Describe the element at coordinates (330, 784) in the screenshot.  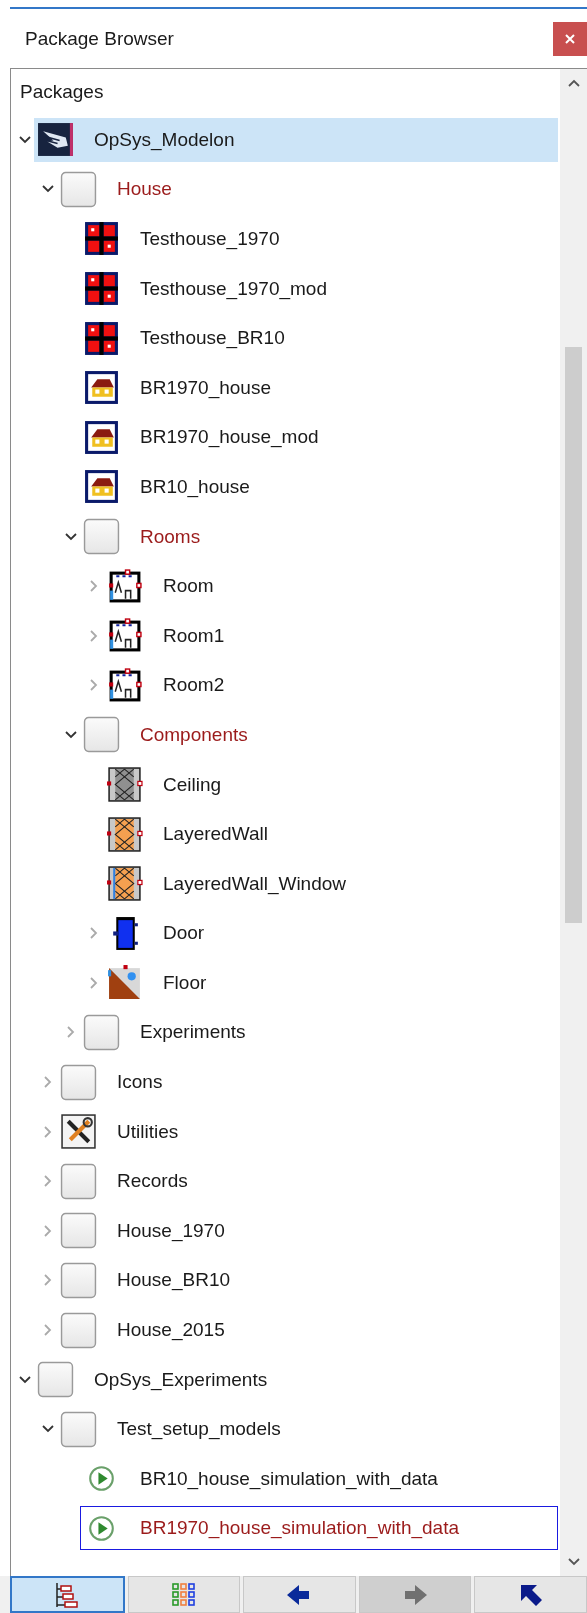
I see `tree-item: Ceiling` at that location.